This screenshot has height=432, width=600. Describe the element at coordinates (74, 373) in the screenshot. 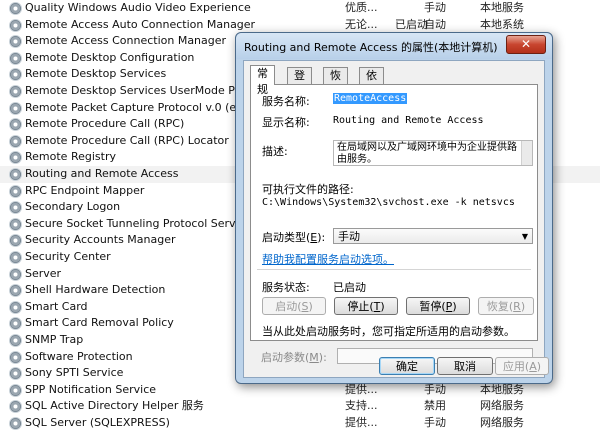

I see `service-name: Sony SPTI Service` at that location.